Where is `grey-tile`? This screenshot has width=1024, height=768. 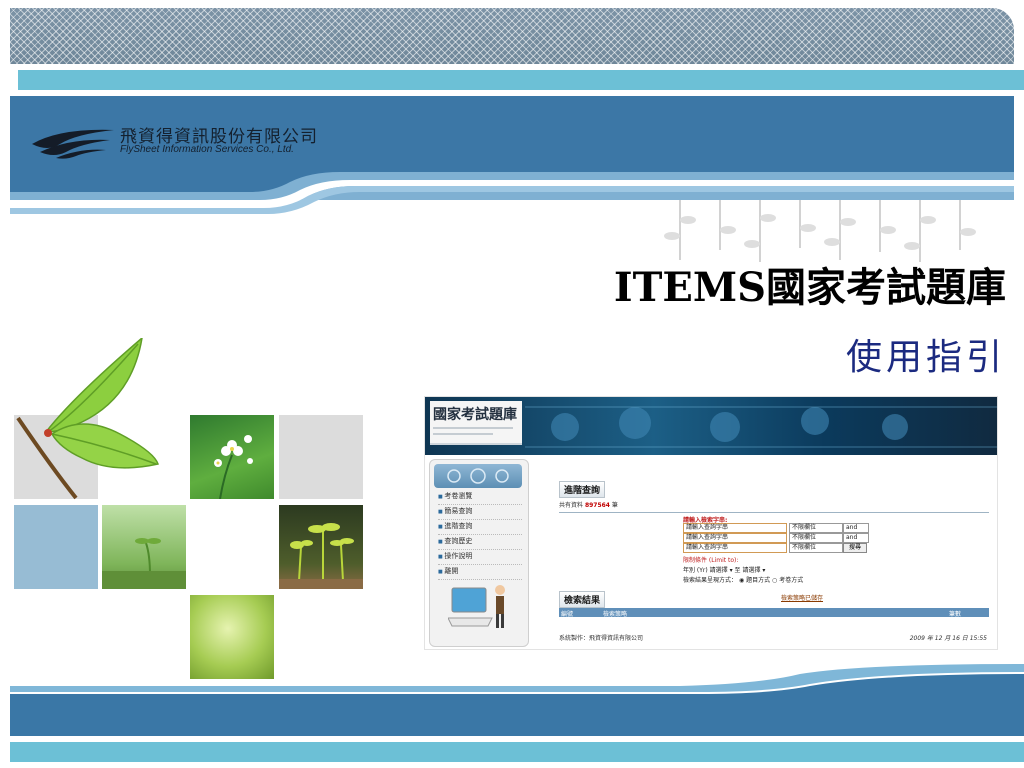
grey-tile is located at coordinates (321, 457).